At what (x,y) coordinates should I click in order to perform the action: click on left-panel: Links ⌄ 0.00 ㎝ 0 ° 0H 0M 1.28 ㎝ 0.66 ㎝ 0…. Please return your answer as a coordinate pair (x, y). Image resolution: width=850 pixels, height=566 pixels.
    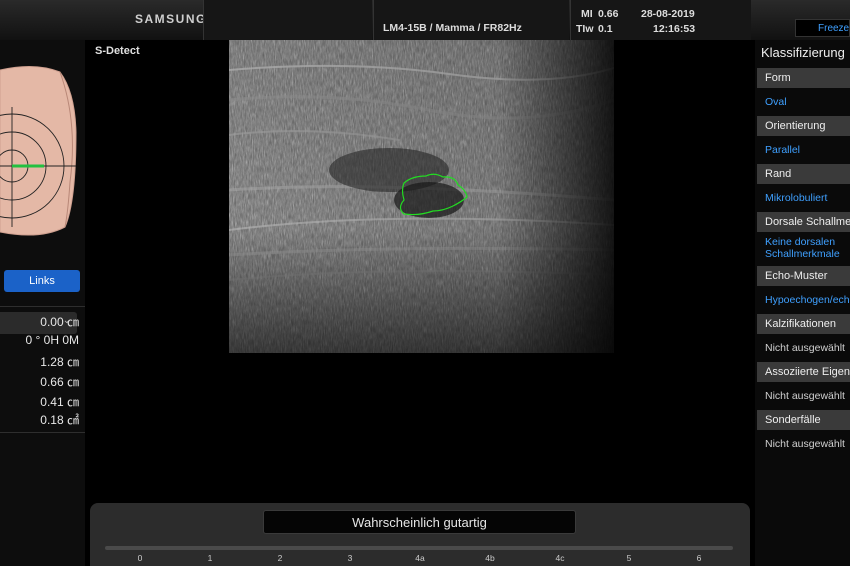
    Looking at the image, I should click on (42, 303).